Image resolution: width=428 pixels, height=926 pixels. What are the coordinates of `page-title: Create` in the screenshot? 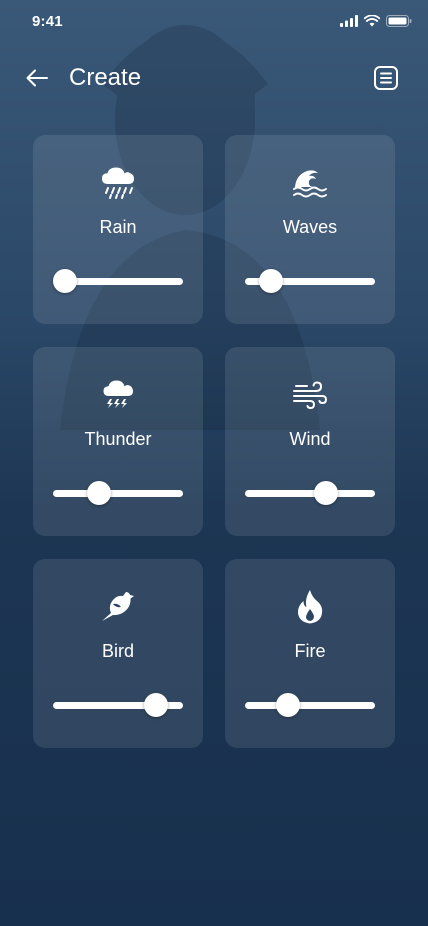 It's located at (105, 77).